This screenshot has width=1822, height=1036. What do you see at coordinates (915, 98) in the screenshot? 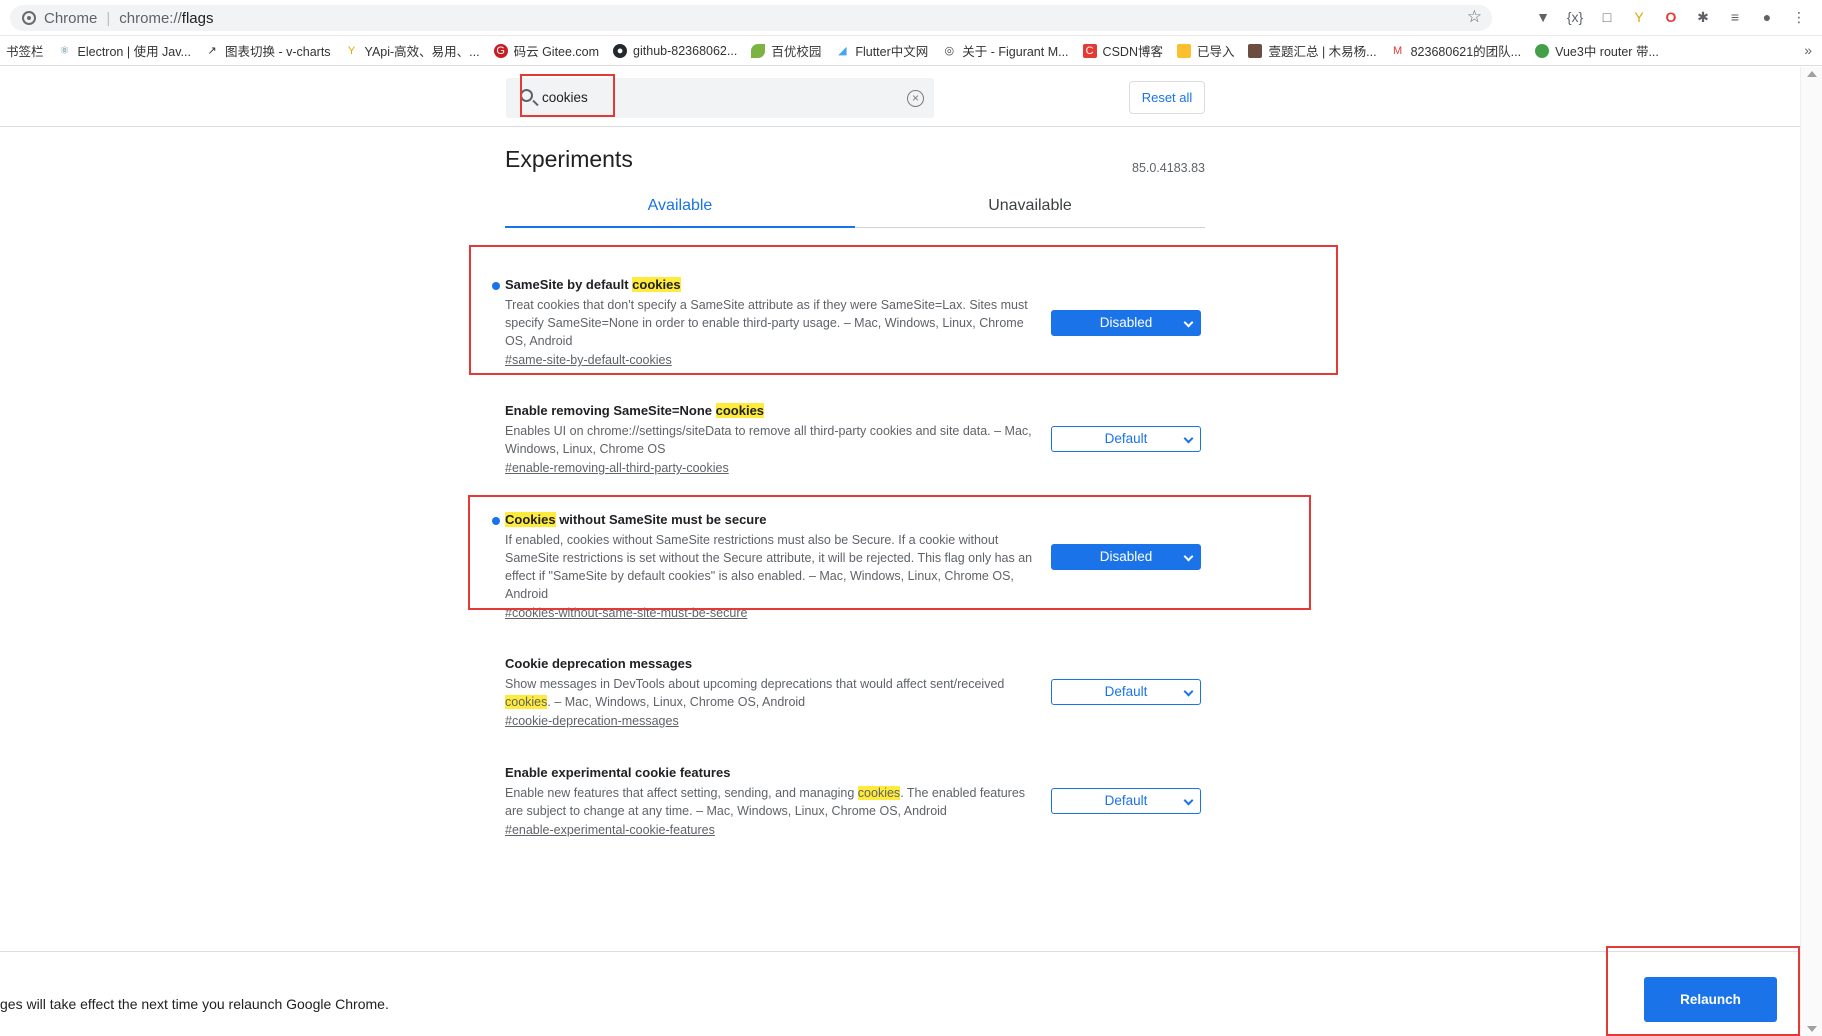
I see `clear-search-icon: ×` at bounding box center [915, 98].